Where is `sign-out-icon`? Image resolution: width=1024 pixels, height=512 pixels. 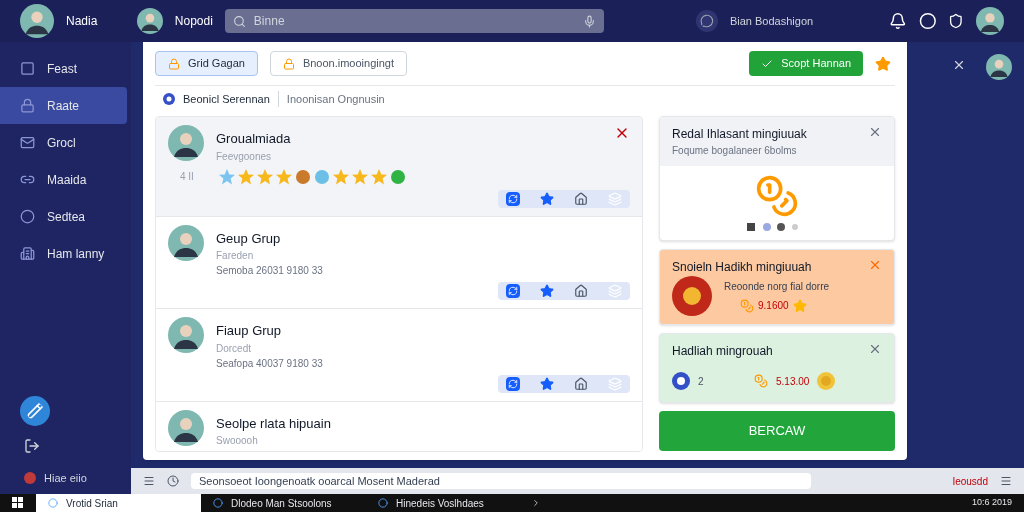
sign-out-icon is located at coordinates (32, 445).